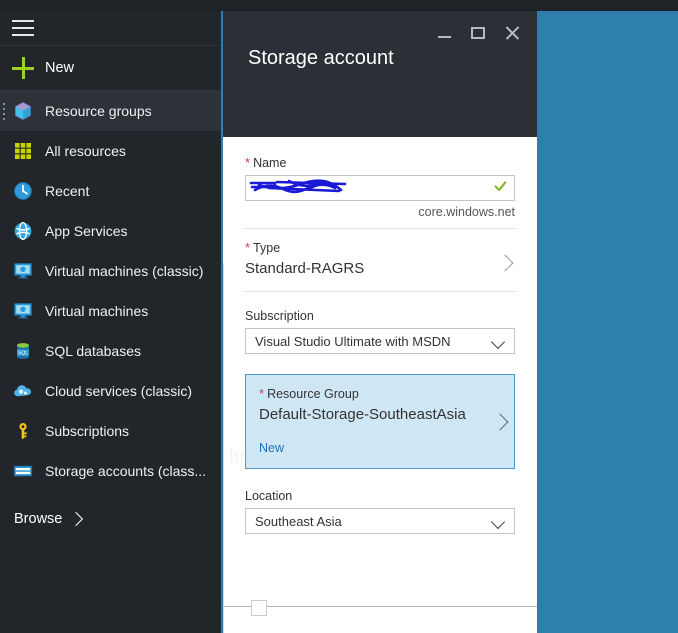  What do you see at coordinates (380, 521) in the screenshot?
I see `location-select: Southeast Asia` at bounding box center [380, 521].